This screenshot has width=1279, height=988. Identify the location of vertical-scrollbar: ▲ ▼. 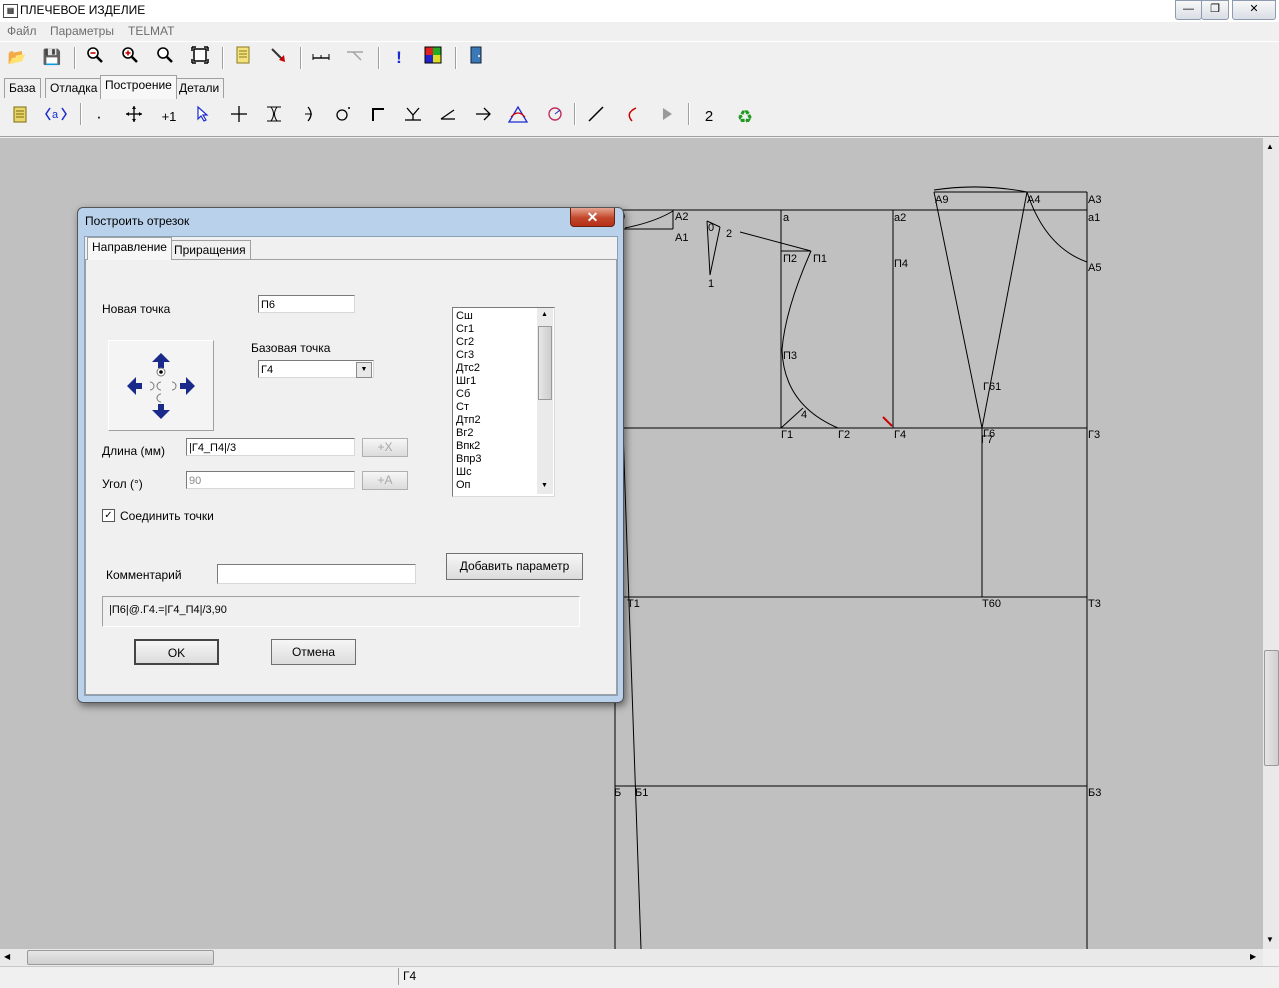
(1271, 543).